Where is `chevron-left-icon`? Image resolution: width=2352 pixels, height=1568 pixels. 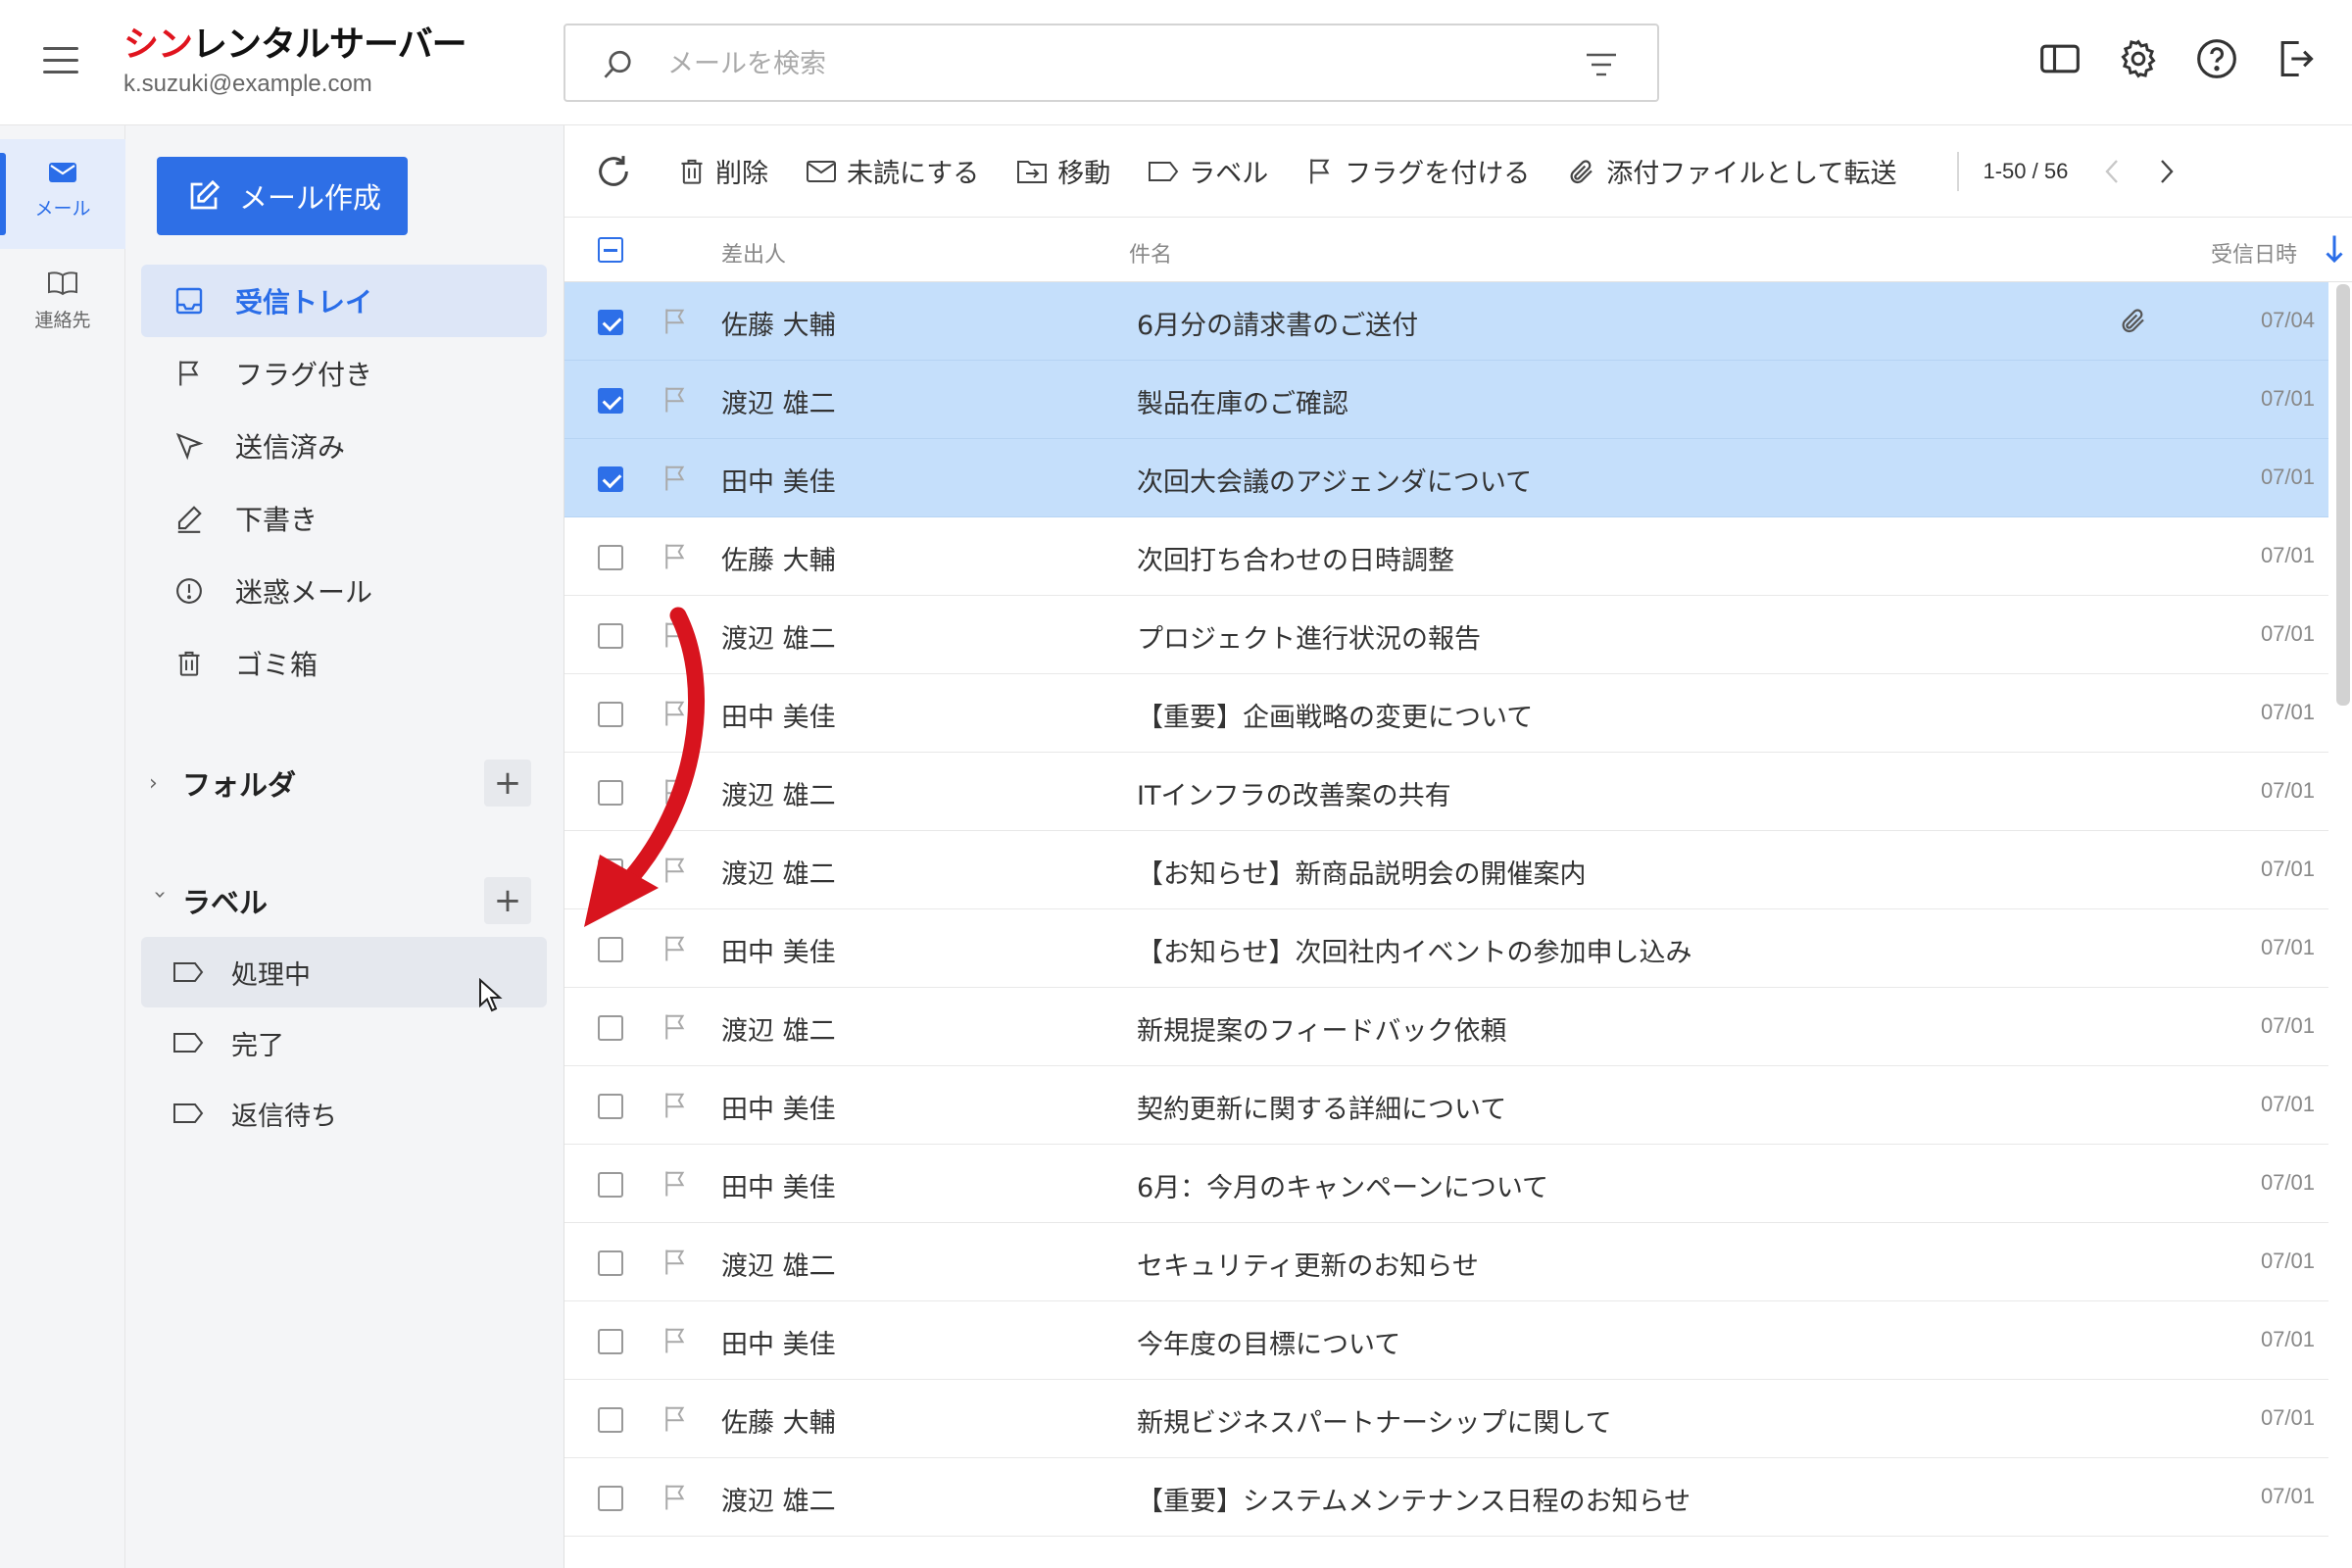
chevron-left-icon is located at coordinates (2112, 171).